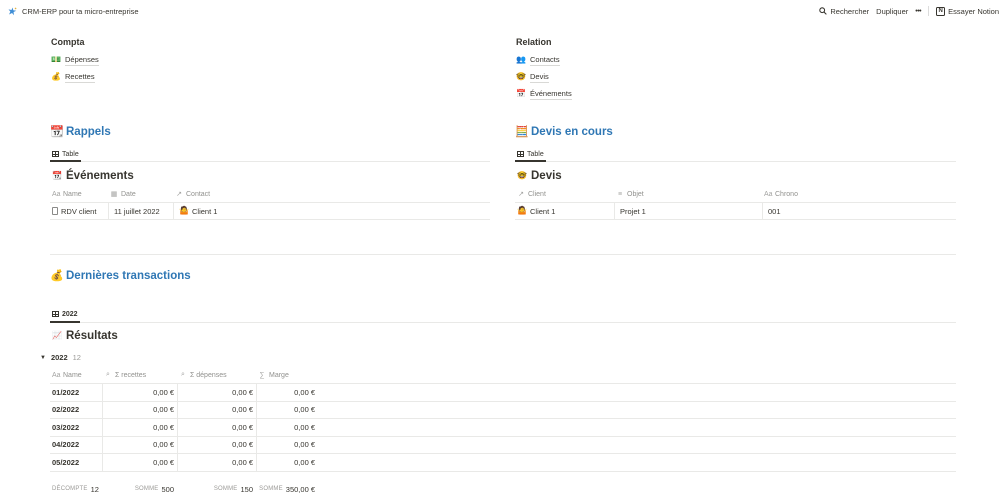 The width and height of the screenshot is (1005, 496). What do you see at coordinates (503, 428) in the screenshot?
I see `table-row: 03/2022 0,00 € 0,00 € 0,00 €` at bounding box center [503, 428].